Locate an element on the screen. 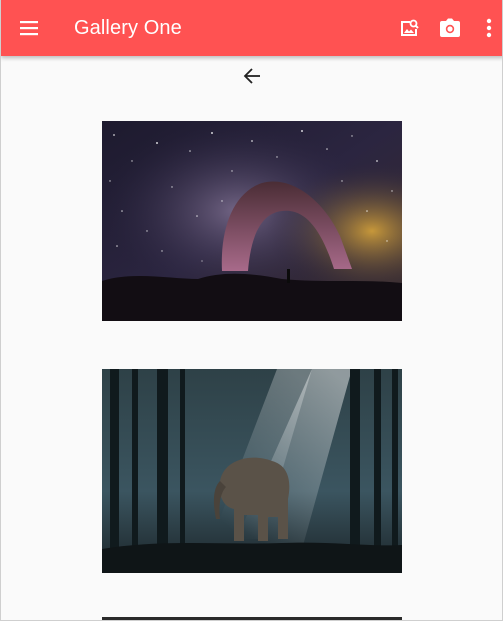 This screenshot has width=503, height=621. gallery-photo-partial is located at coordinates (252, 618).